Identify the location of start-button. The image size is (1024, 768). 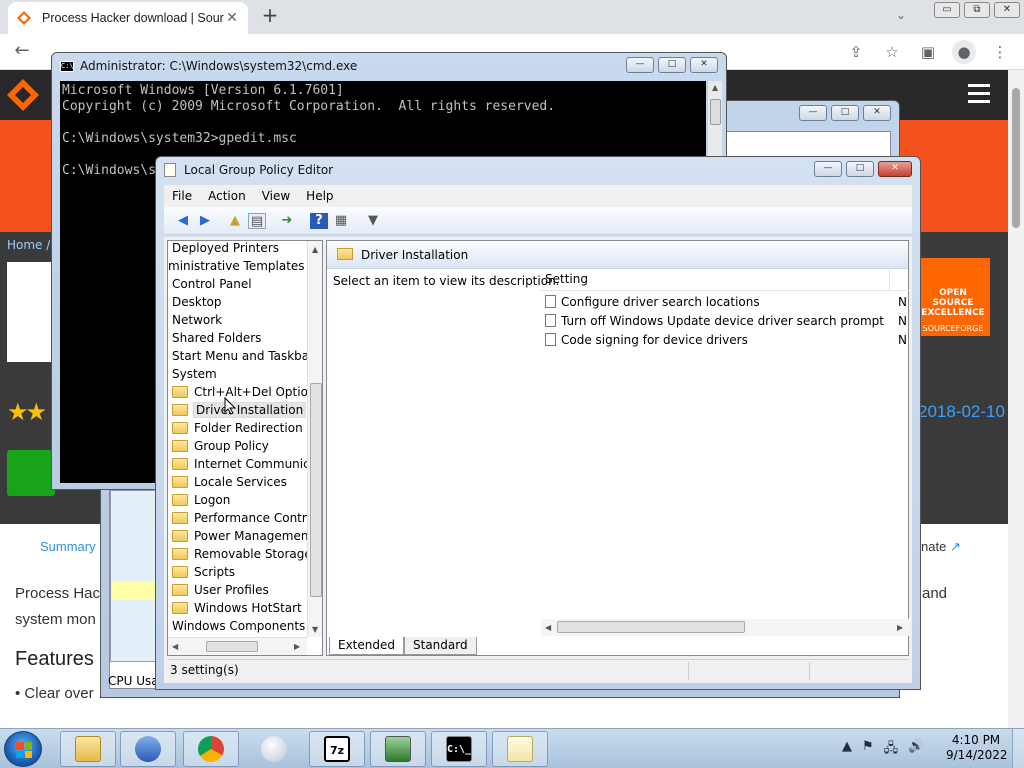
(23, 749).